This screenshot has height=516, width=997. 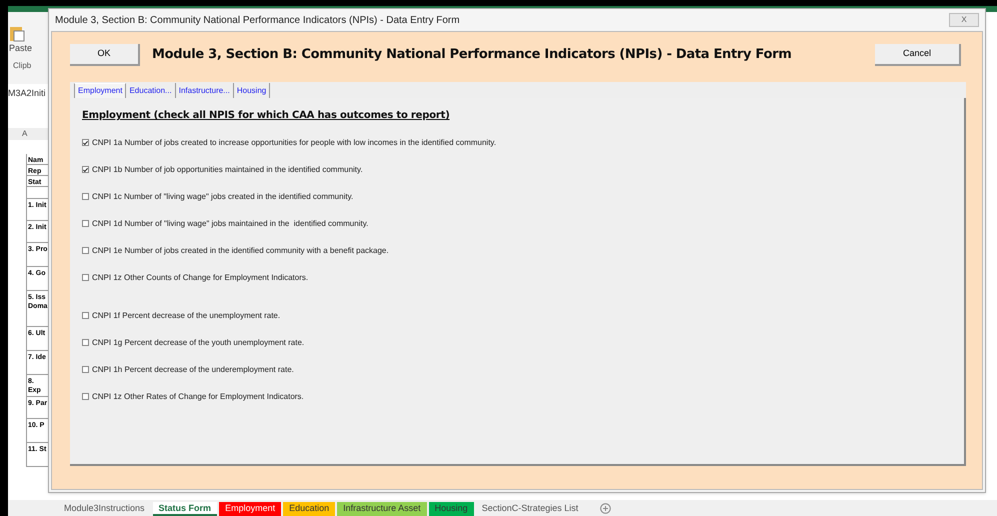 What do you see at coordinates (17, 33) in the screenshot?
I see `paste-icon` at bounding box center [17, 33].